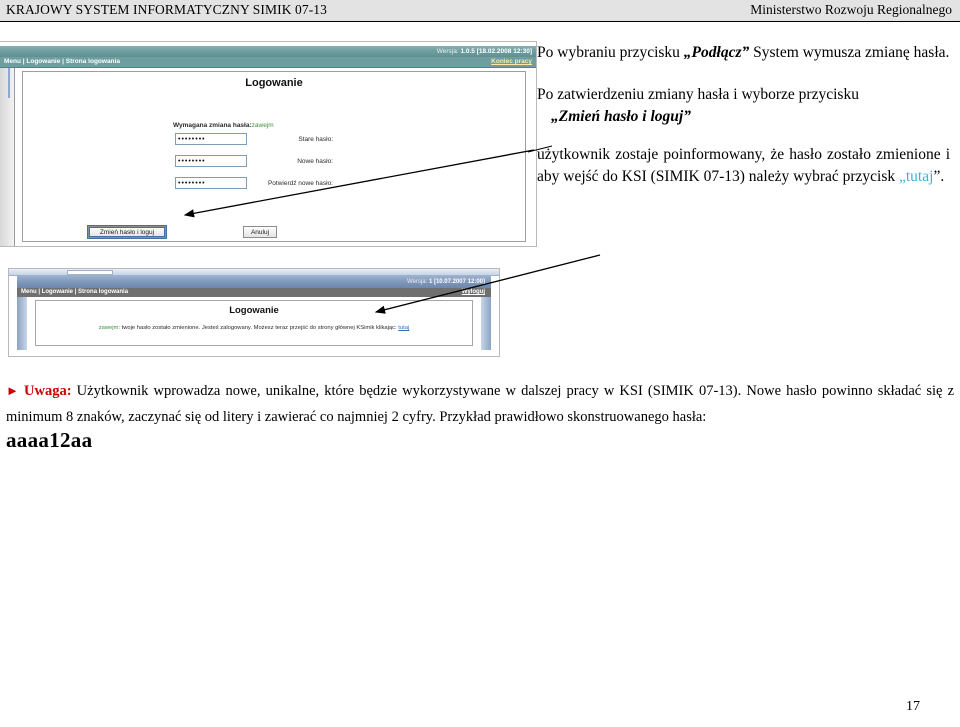  I want to click on shot2-version-text: Wersja: 1 [10.07.2007 12:00], so click(446, 282).